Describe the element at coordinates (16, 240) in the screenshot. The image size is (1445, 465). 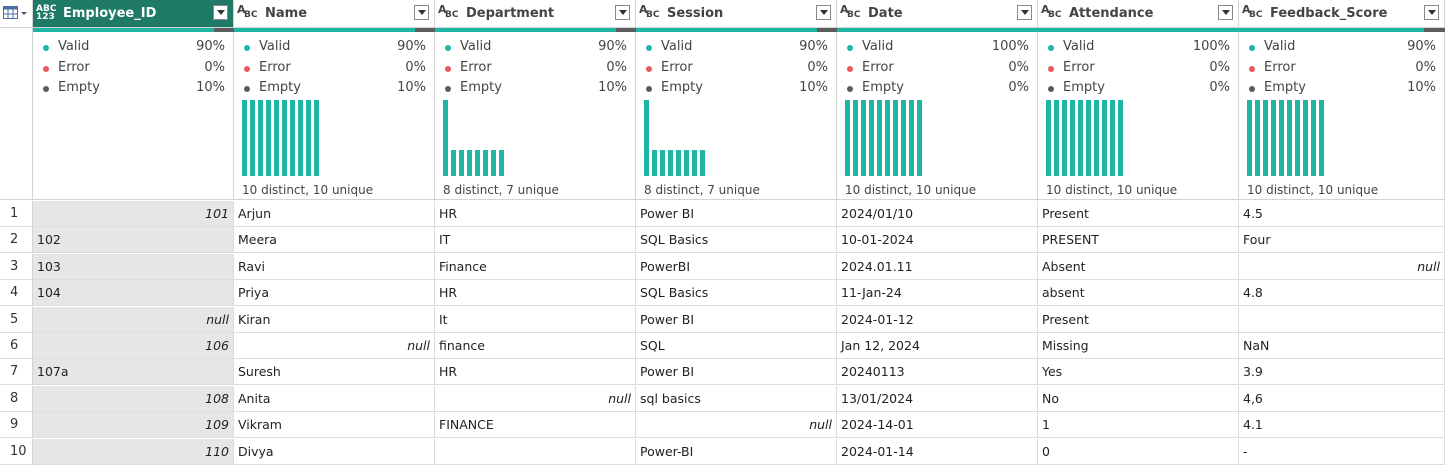
I see `row-number: 2` at that location.